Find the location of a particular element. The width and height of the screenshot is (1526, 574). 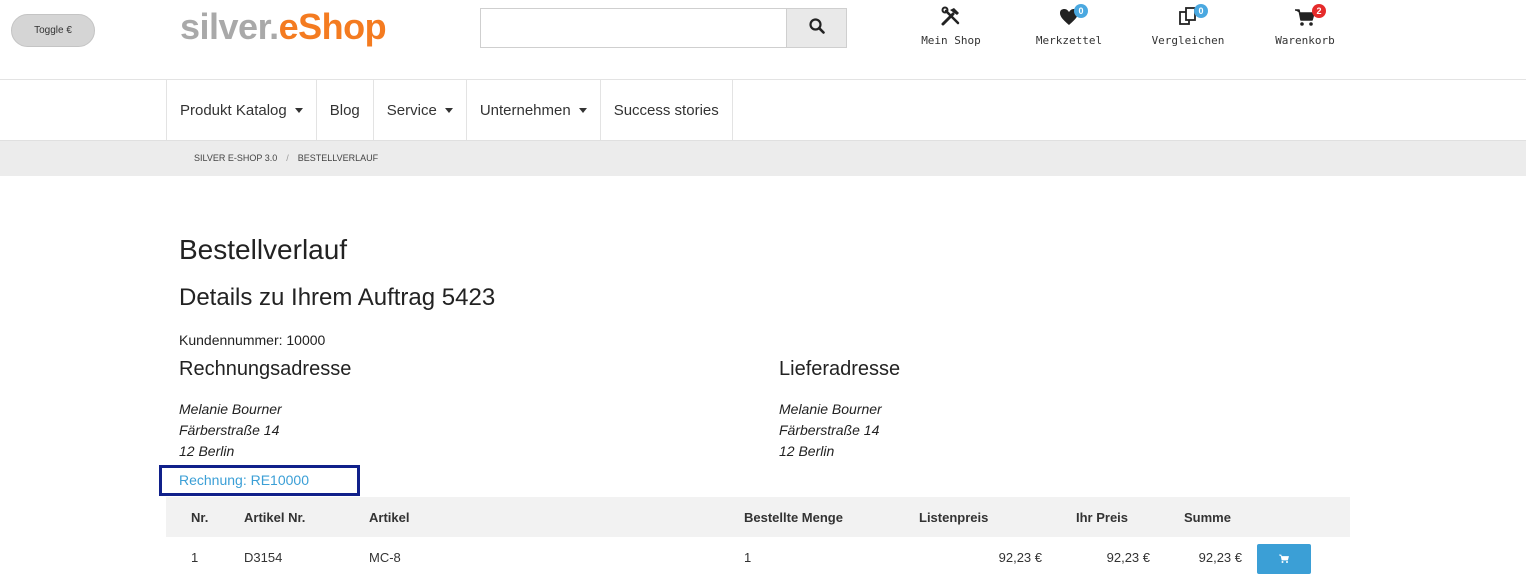

search-input is located at coordinates (633, 28).